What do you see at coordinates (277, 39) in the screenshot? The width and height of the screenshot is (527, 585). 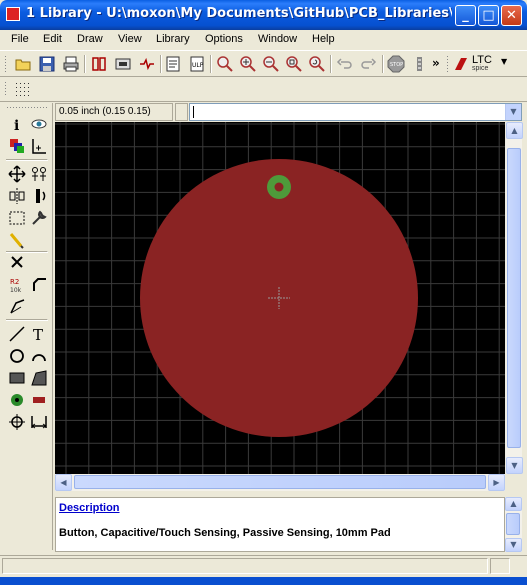 I see `menu-window: Window` at bounding box center [277, 39].